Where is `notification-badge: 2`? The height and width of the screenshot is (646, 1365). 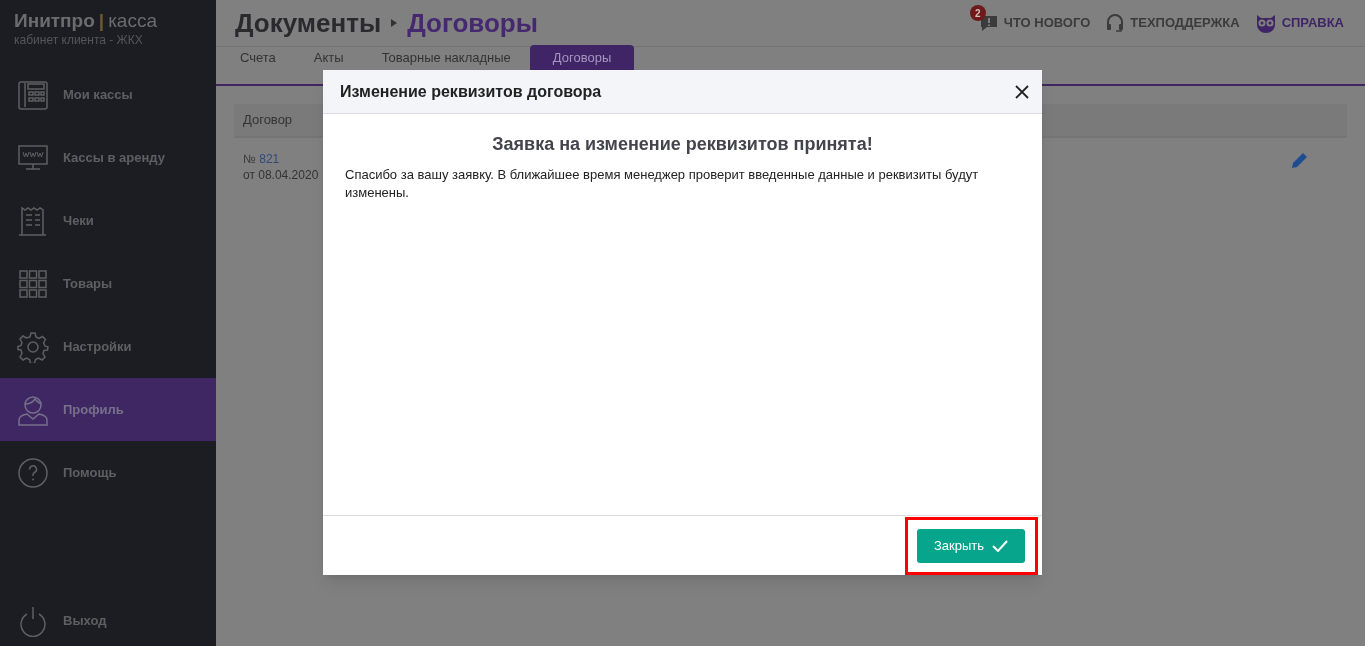
notification-badge: 2 is located at coordinates (977, 13).